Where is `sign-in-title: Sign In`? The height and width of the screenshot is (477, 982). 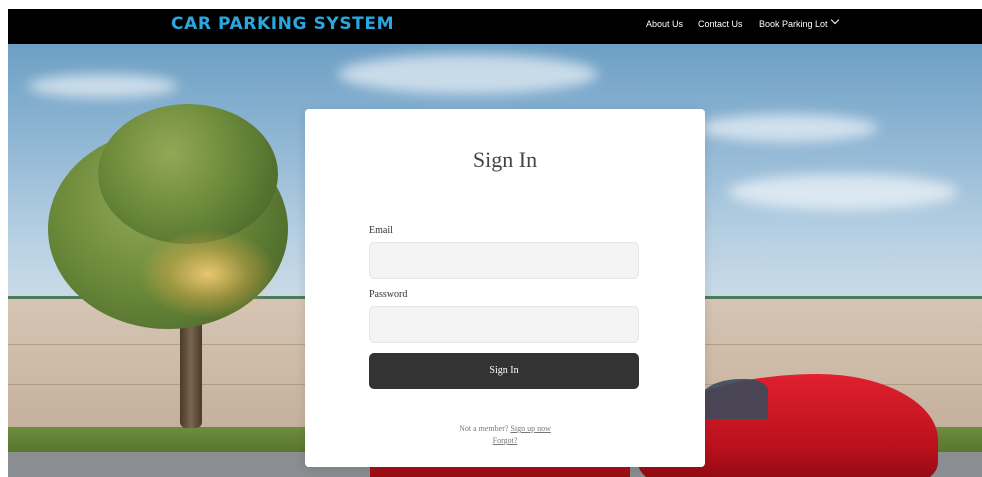
sign-in-title: Sign In is located at coordinates (505, 159).